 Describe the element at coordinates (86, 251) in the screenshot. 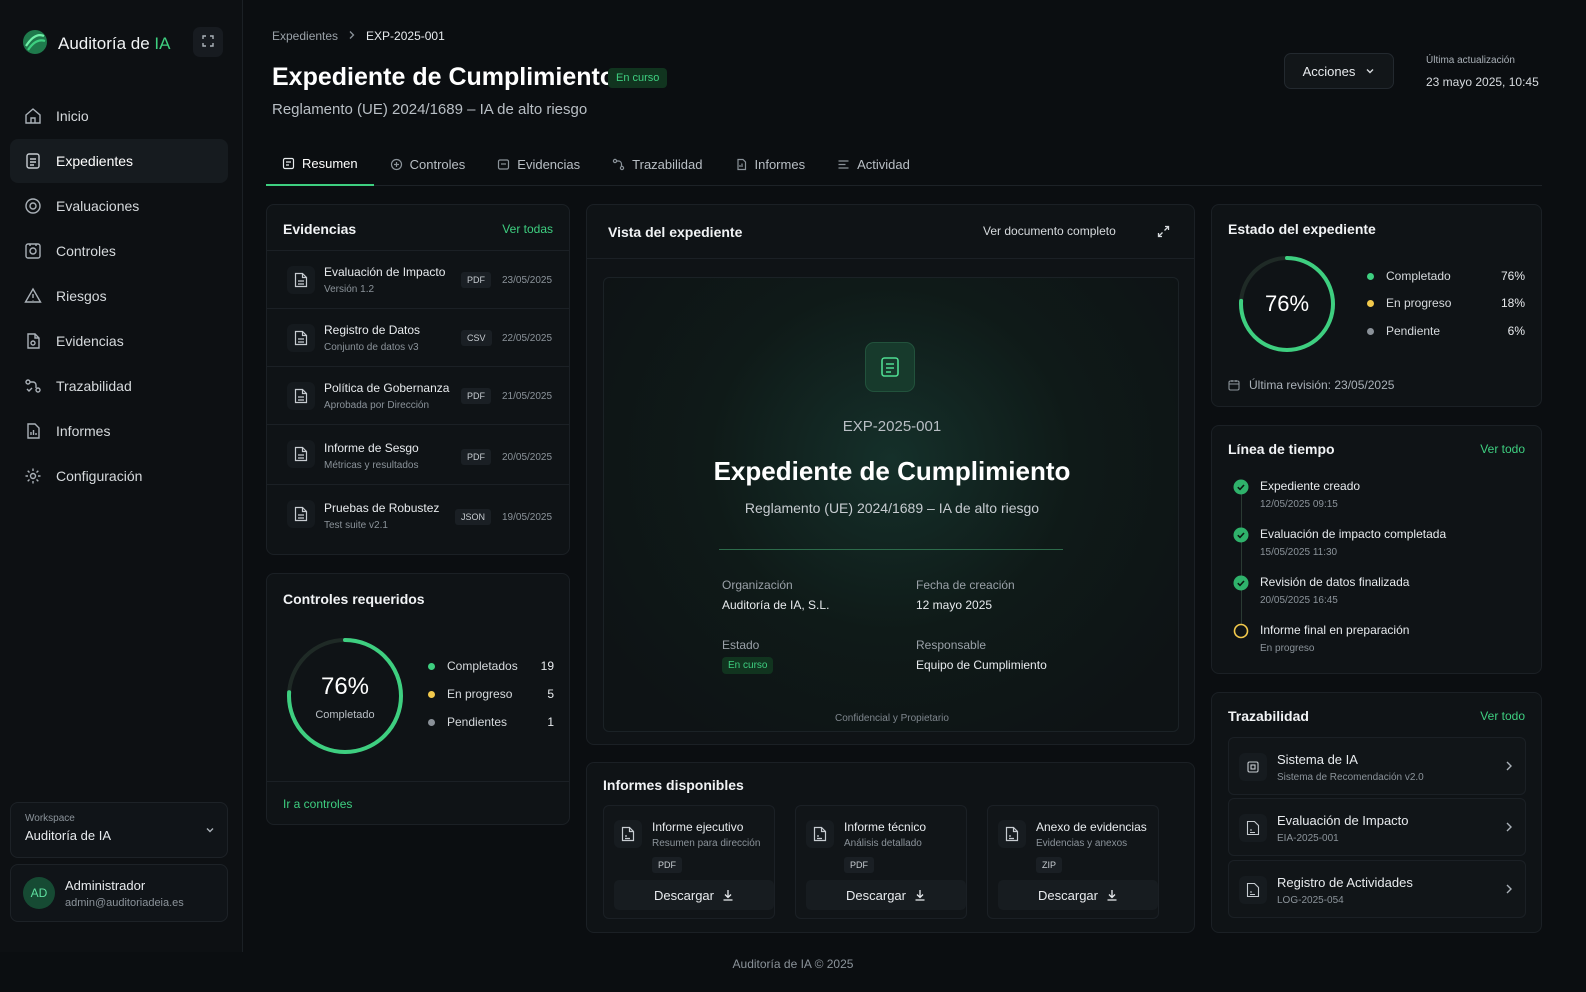

I see `sidebar-item-label: Controles` at that location.